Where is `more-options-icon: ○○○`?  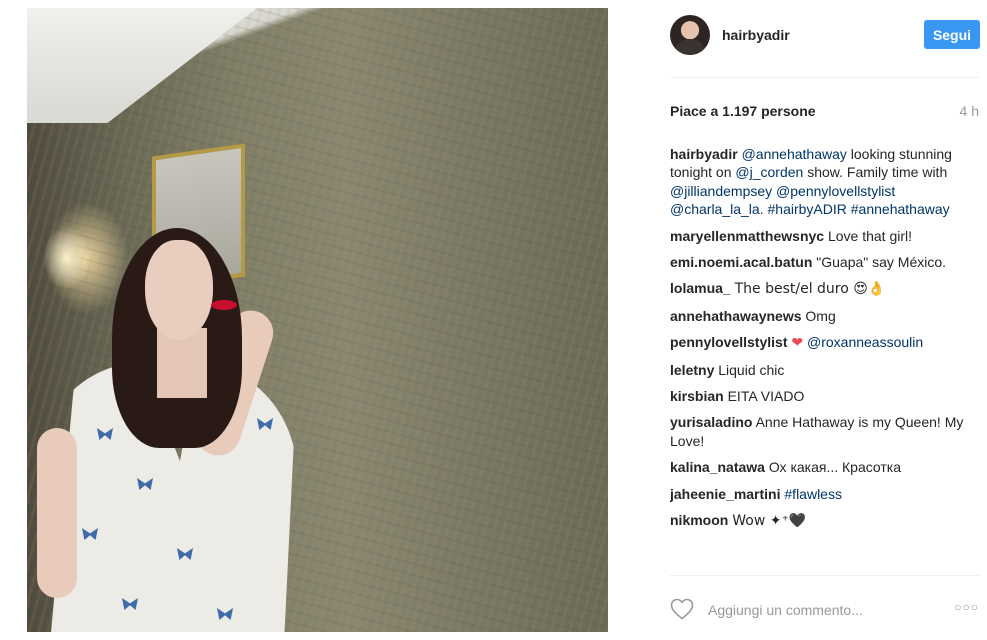 more-options-icon: ○○○ is located at coordinates (966, 607).